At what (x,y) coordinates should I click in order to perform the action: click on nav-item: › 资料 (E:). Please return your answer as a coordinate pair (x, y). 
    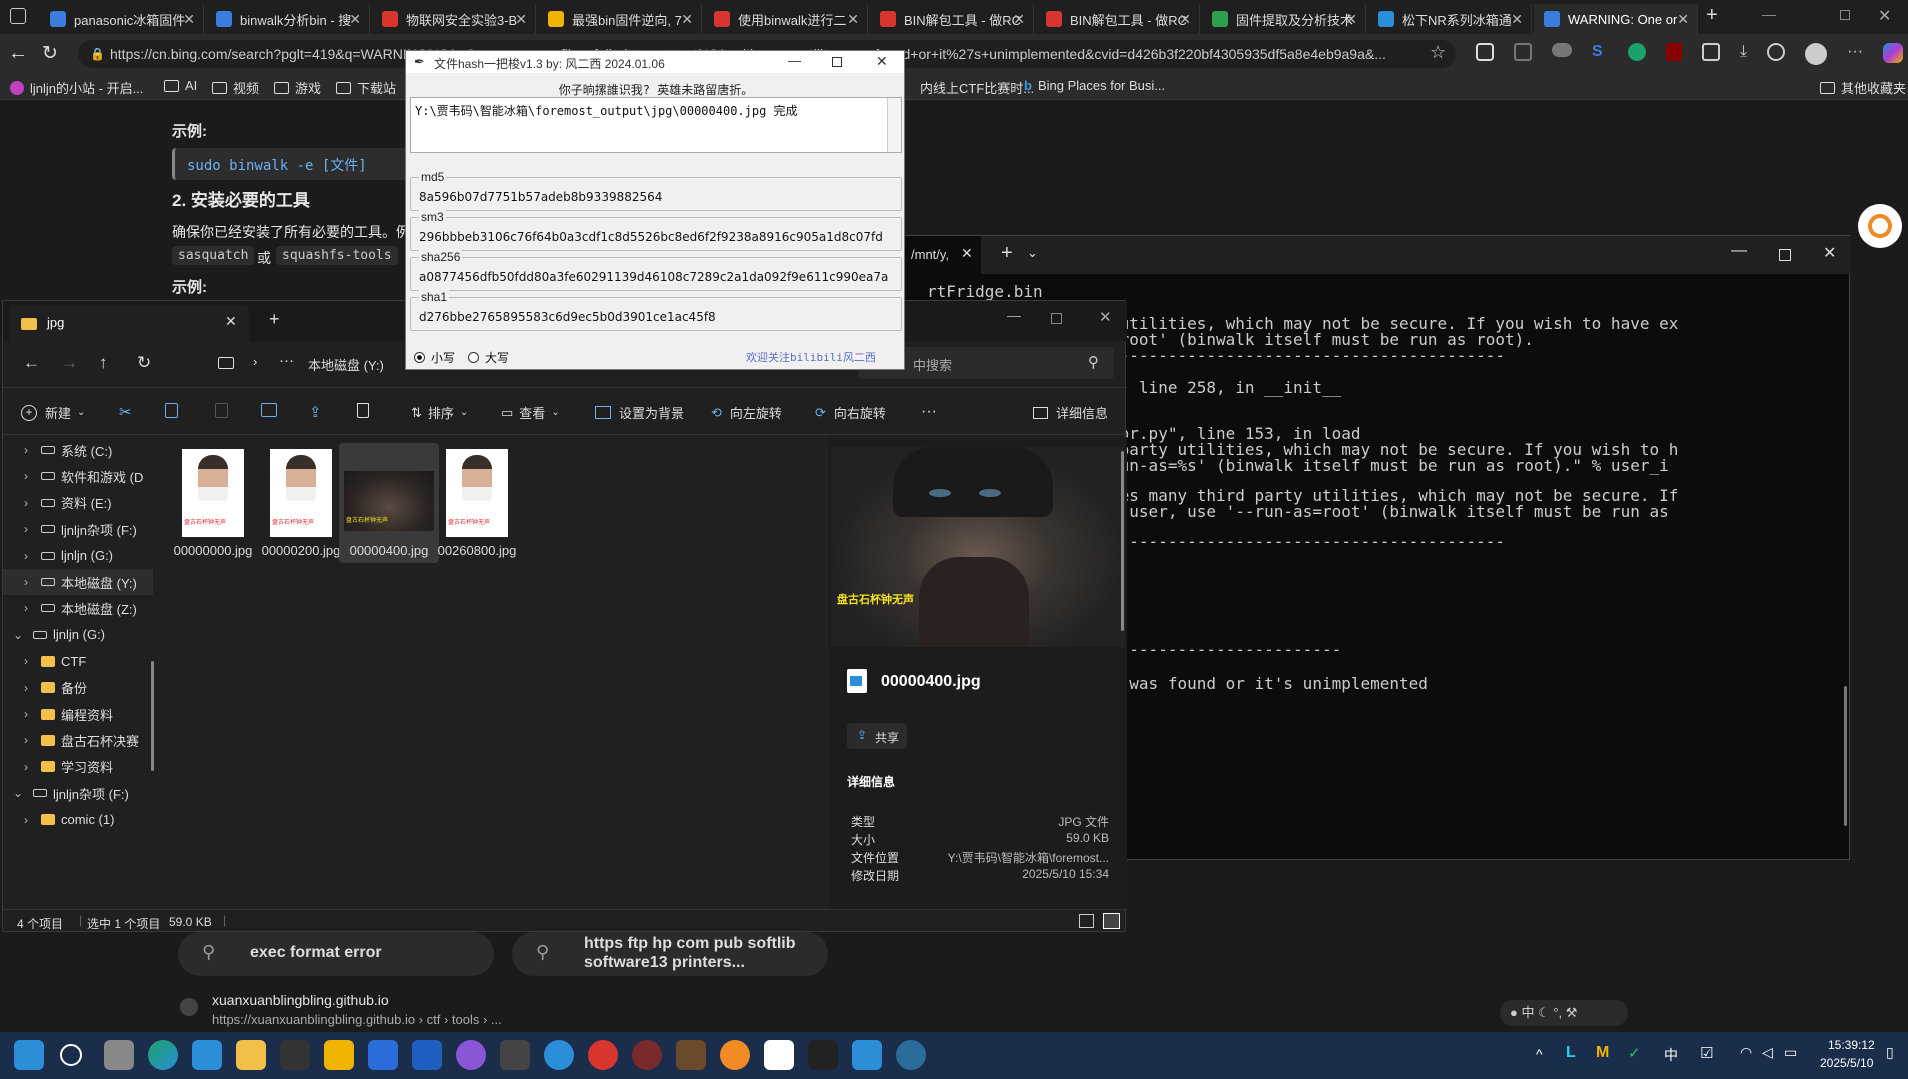
    Looking at the image, I should click on (78, 503).